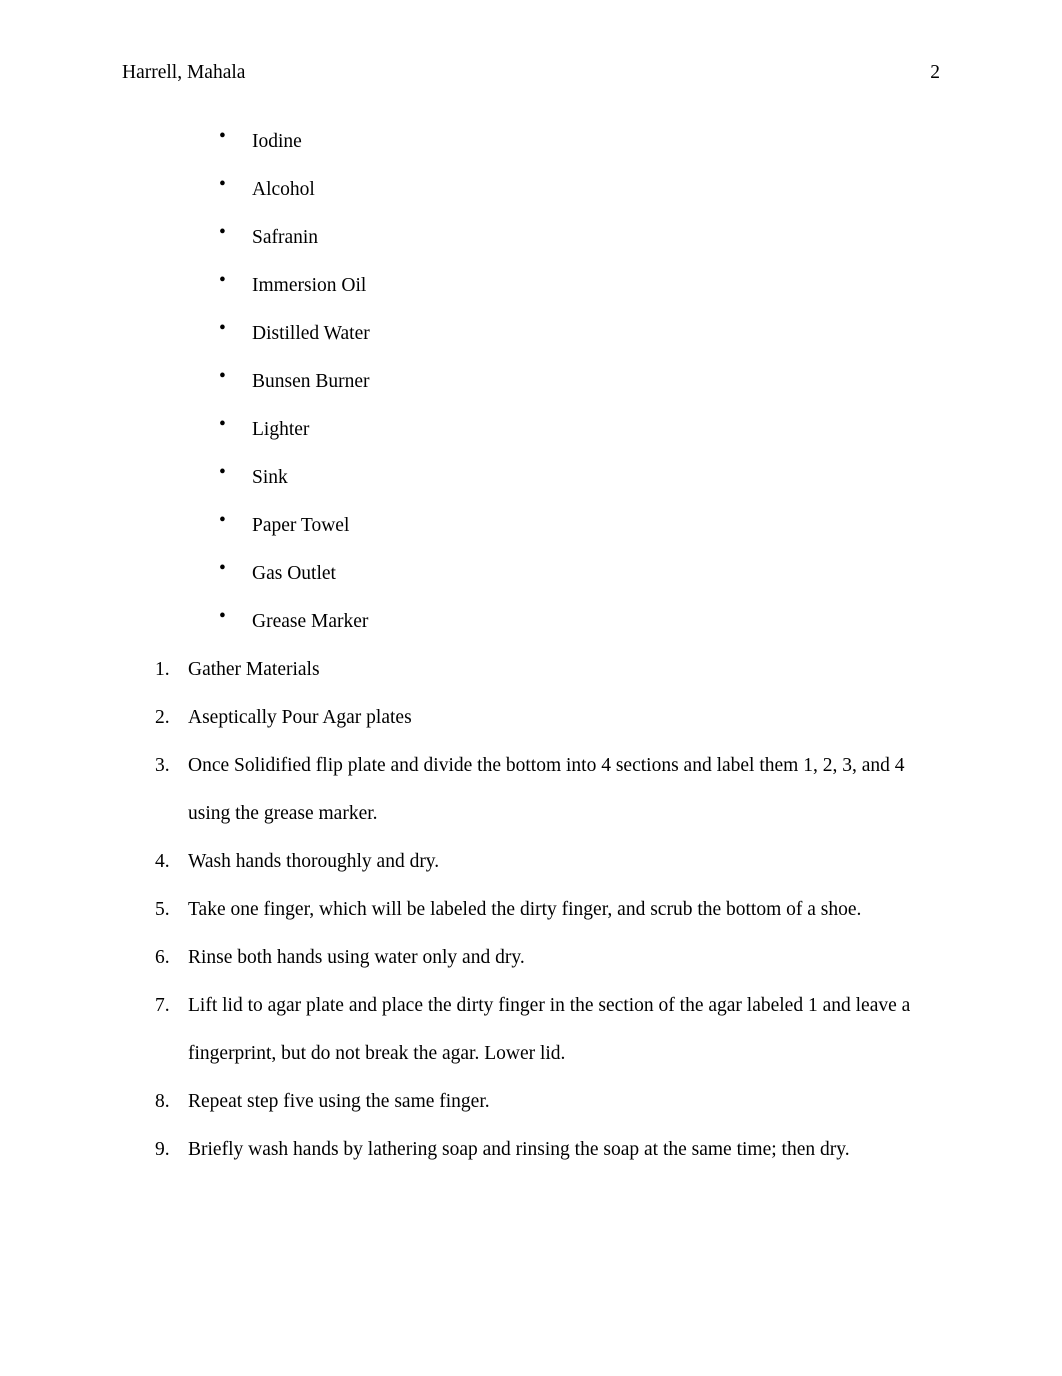  Describe the element at coordinates (531, 73) in the screenshot. I see `page-running-header: Harrell, Mahala 2` at that location.